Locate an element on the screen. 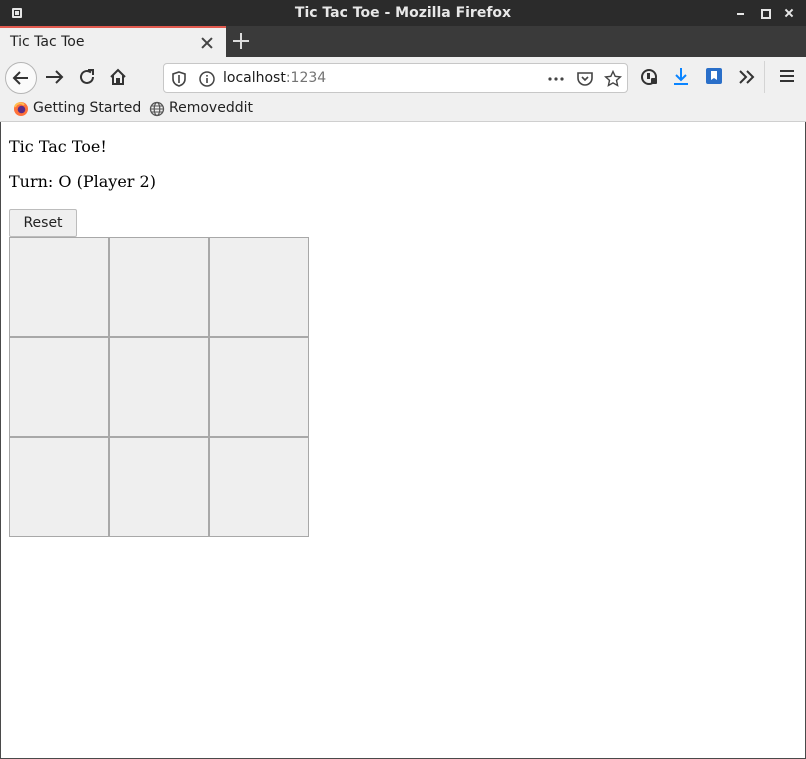 This screenshot has height=759, width=806. bookmark-label: Removeddit is located at coordinates (211, 108).